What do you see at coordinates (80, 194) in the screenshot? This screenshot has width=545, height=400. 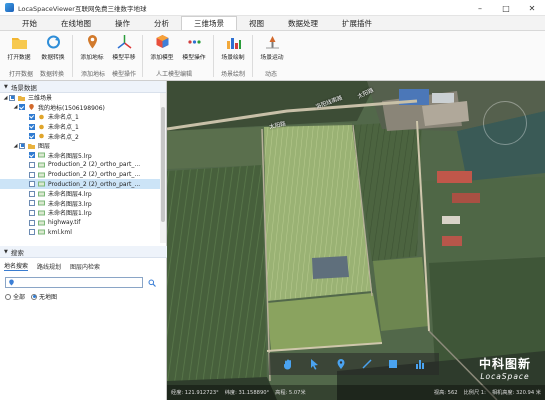 I see `tree-item: 未命名图层4.lrp` at bounding box center [80, 194].